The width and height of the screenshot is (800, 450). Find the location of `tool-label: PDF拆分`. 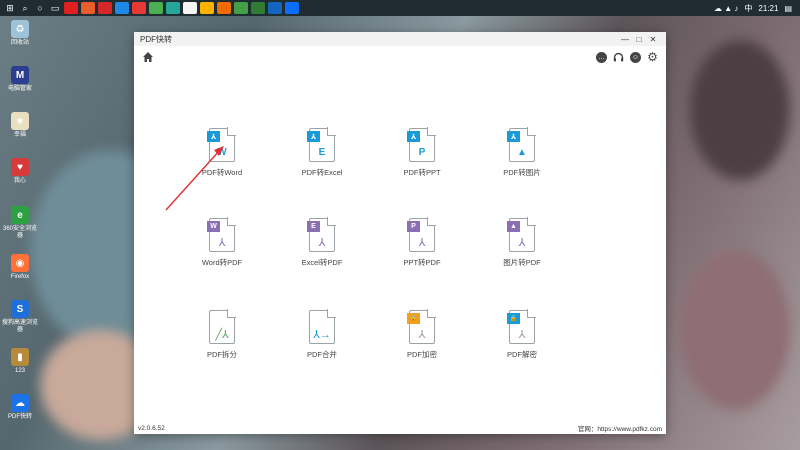

tool-label: PDF拆分 is located at coordinates (222, 354).